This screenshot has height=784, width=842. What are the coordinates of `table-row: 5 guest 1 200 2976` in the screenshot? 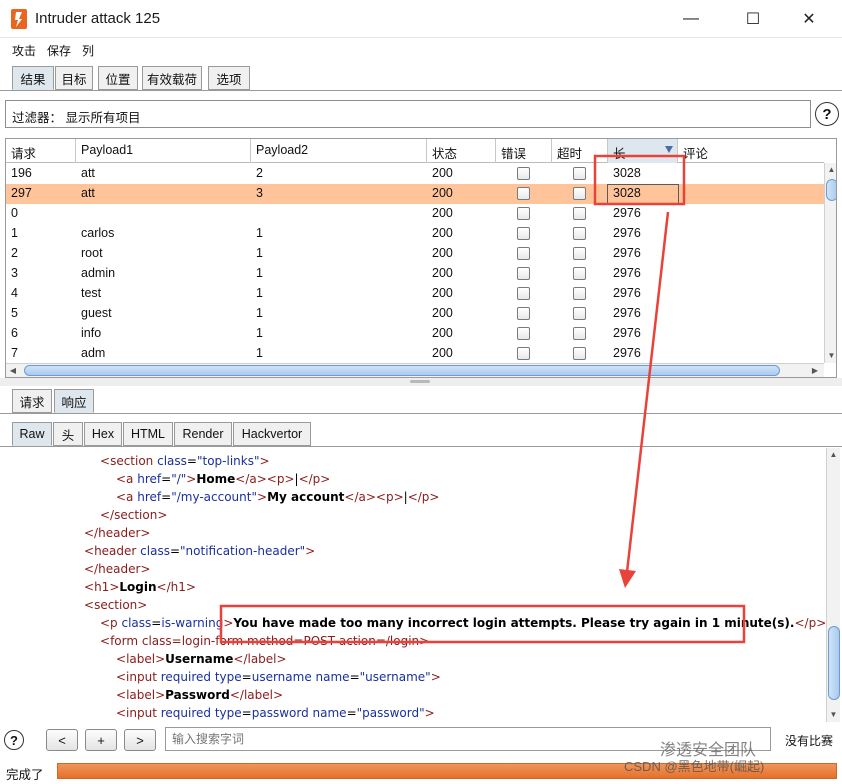 It's located at (415, 314).